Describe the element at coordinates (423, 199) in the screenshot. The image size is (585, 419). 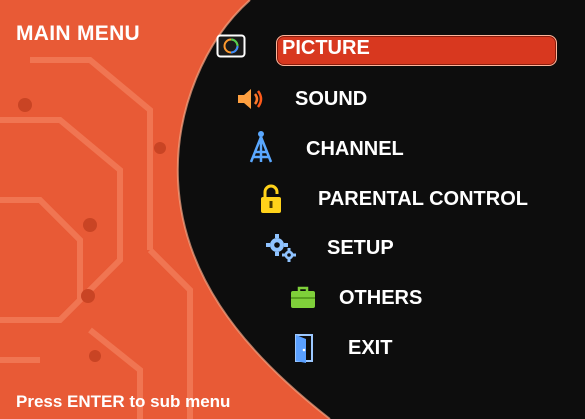
I see `menu-item-label: PARENTAL CONTROL` at that location.